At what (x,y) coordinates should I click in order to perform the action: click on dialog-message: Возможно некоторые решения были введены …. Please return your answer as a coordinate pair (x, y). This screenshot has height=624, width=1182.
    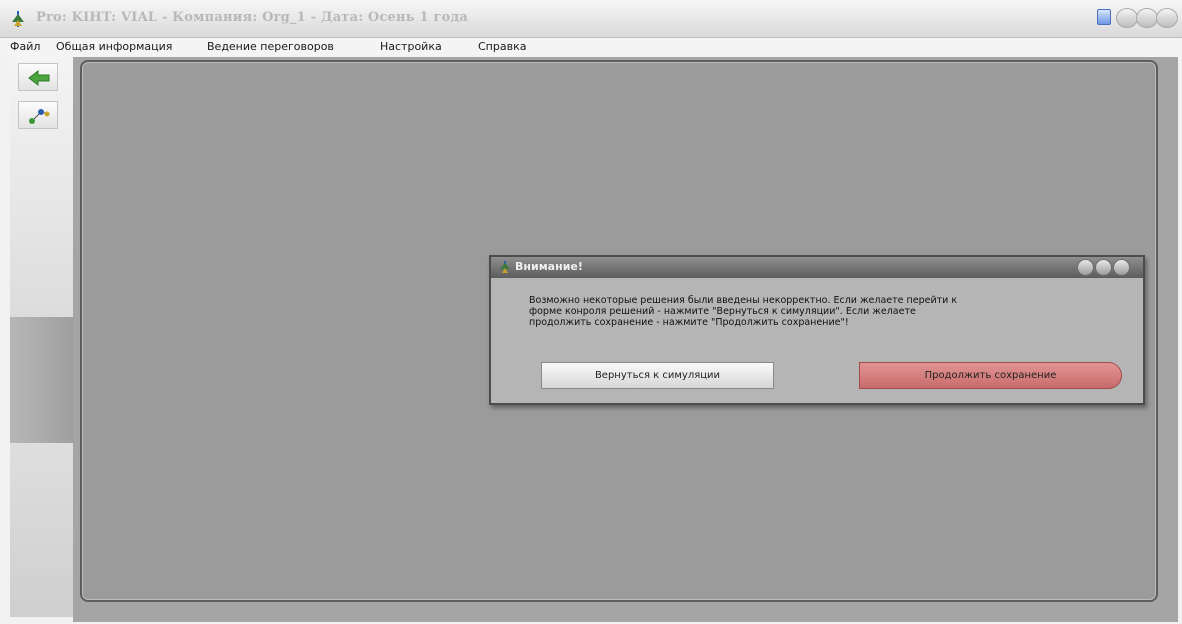
    Looking at the image, I should click on (829, 311).